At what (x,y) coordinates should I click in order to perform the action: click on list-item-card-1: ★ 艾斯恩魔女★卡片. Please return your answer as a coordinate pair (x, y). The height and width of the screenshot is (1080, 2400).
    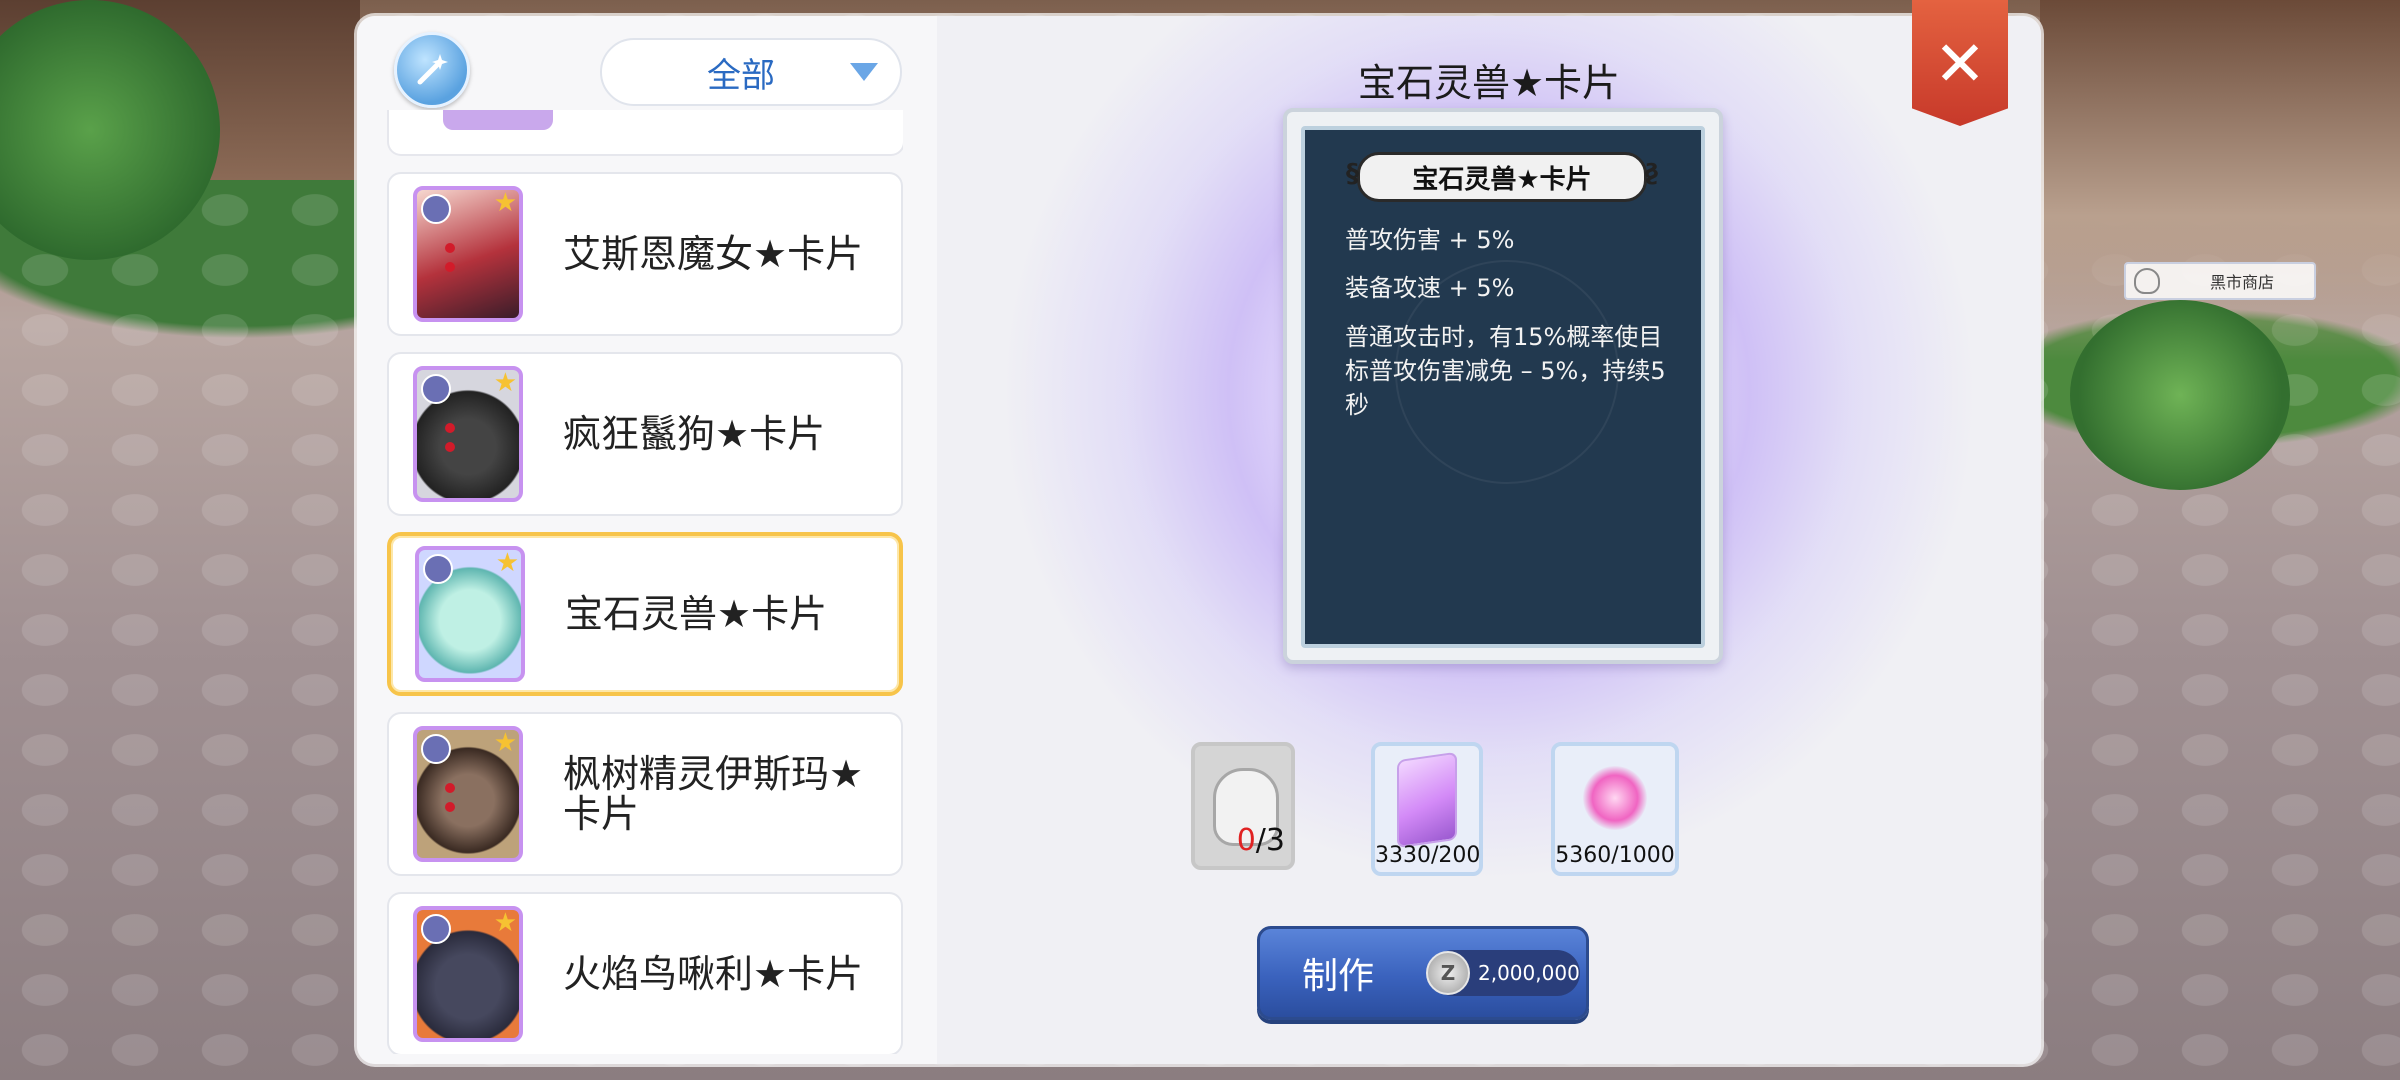
    Looking at the image, I should click on (645, 254).